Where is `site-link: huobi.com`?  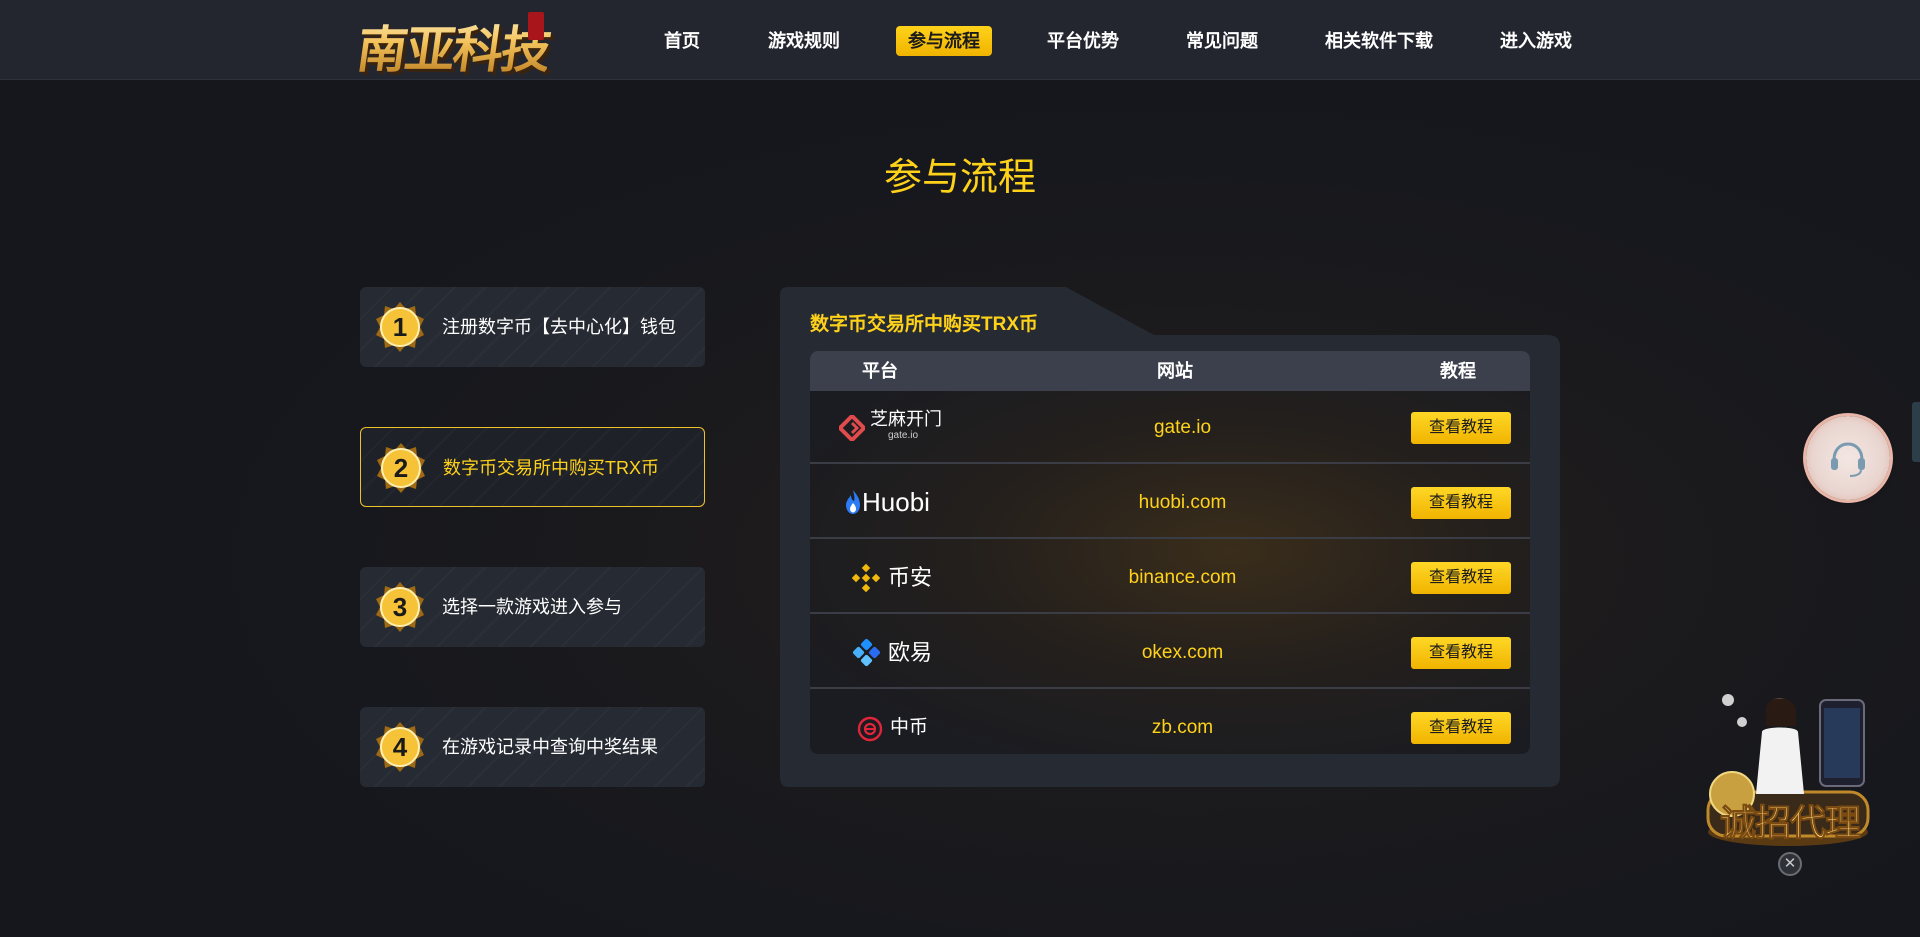
site-link: huobi.com is located at coordinates (1182, 502).